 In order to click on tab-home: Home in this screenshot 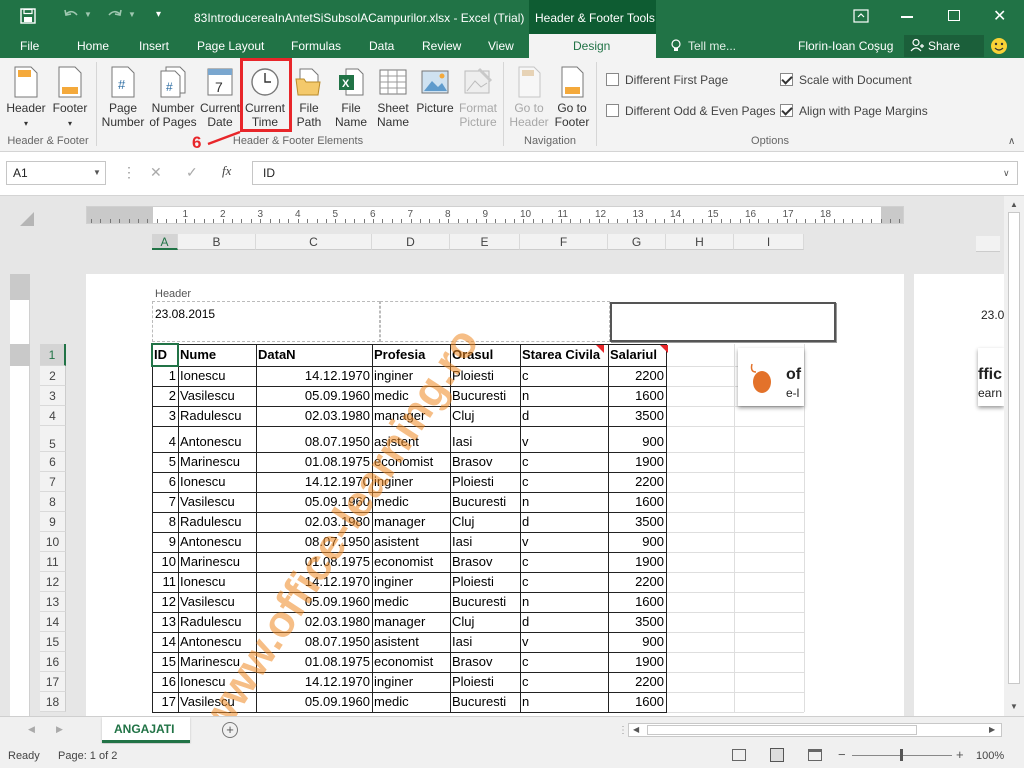, I will do `click(93, 46)`.